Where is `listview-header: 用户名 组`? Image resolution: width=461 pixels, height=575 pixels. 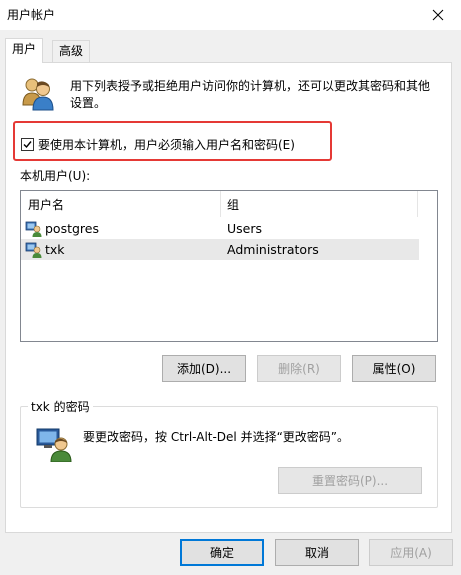
listview-header: 用户名 组 is located at coordinates (220, 204).